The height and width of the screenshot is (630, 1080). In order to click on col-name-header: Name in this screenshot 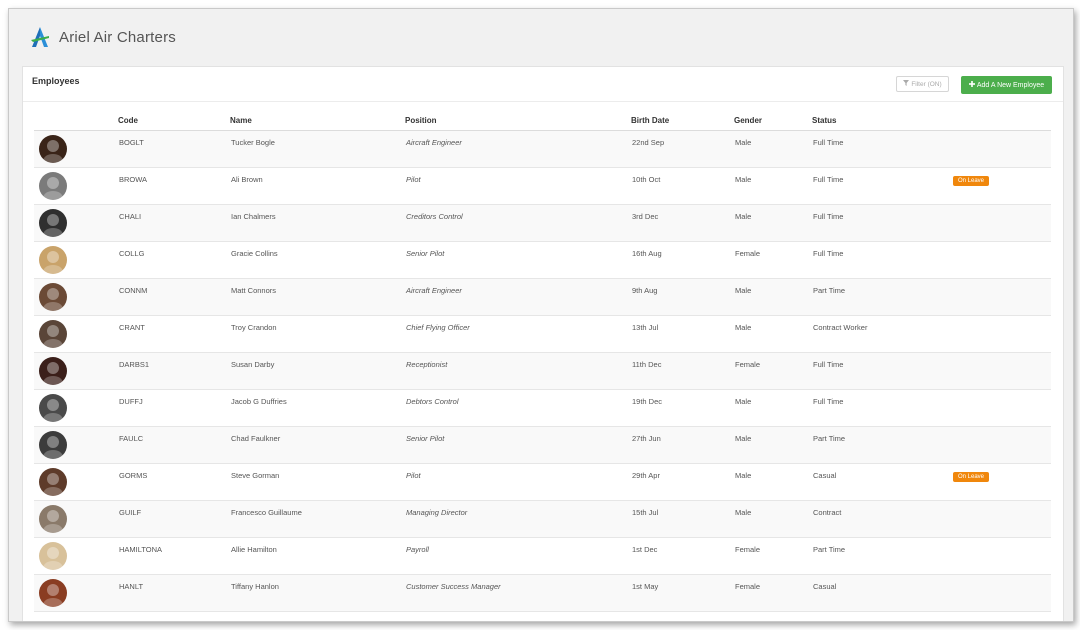, I will do `click(317, 120)`.